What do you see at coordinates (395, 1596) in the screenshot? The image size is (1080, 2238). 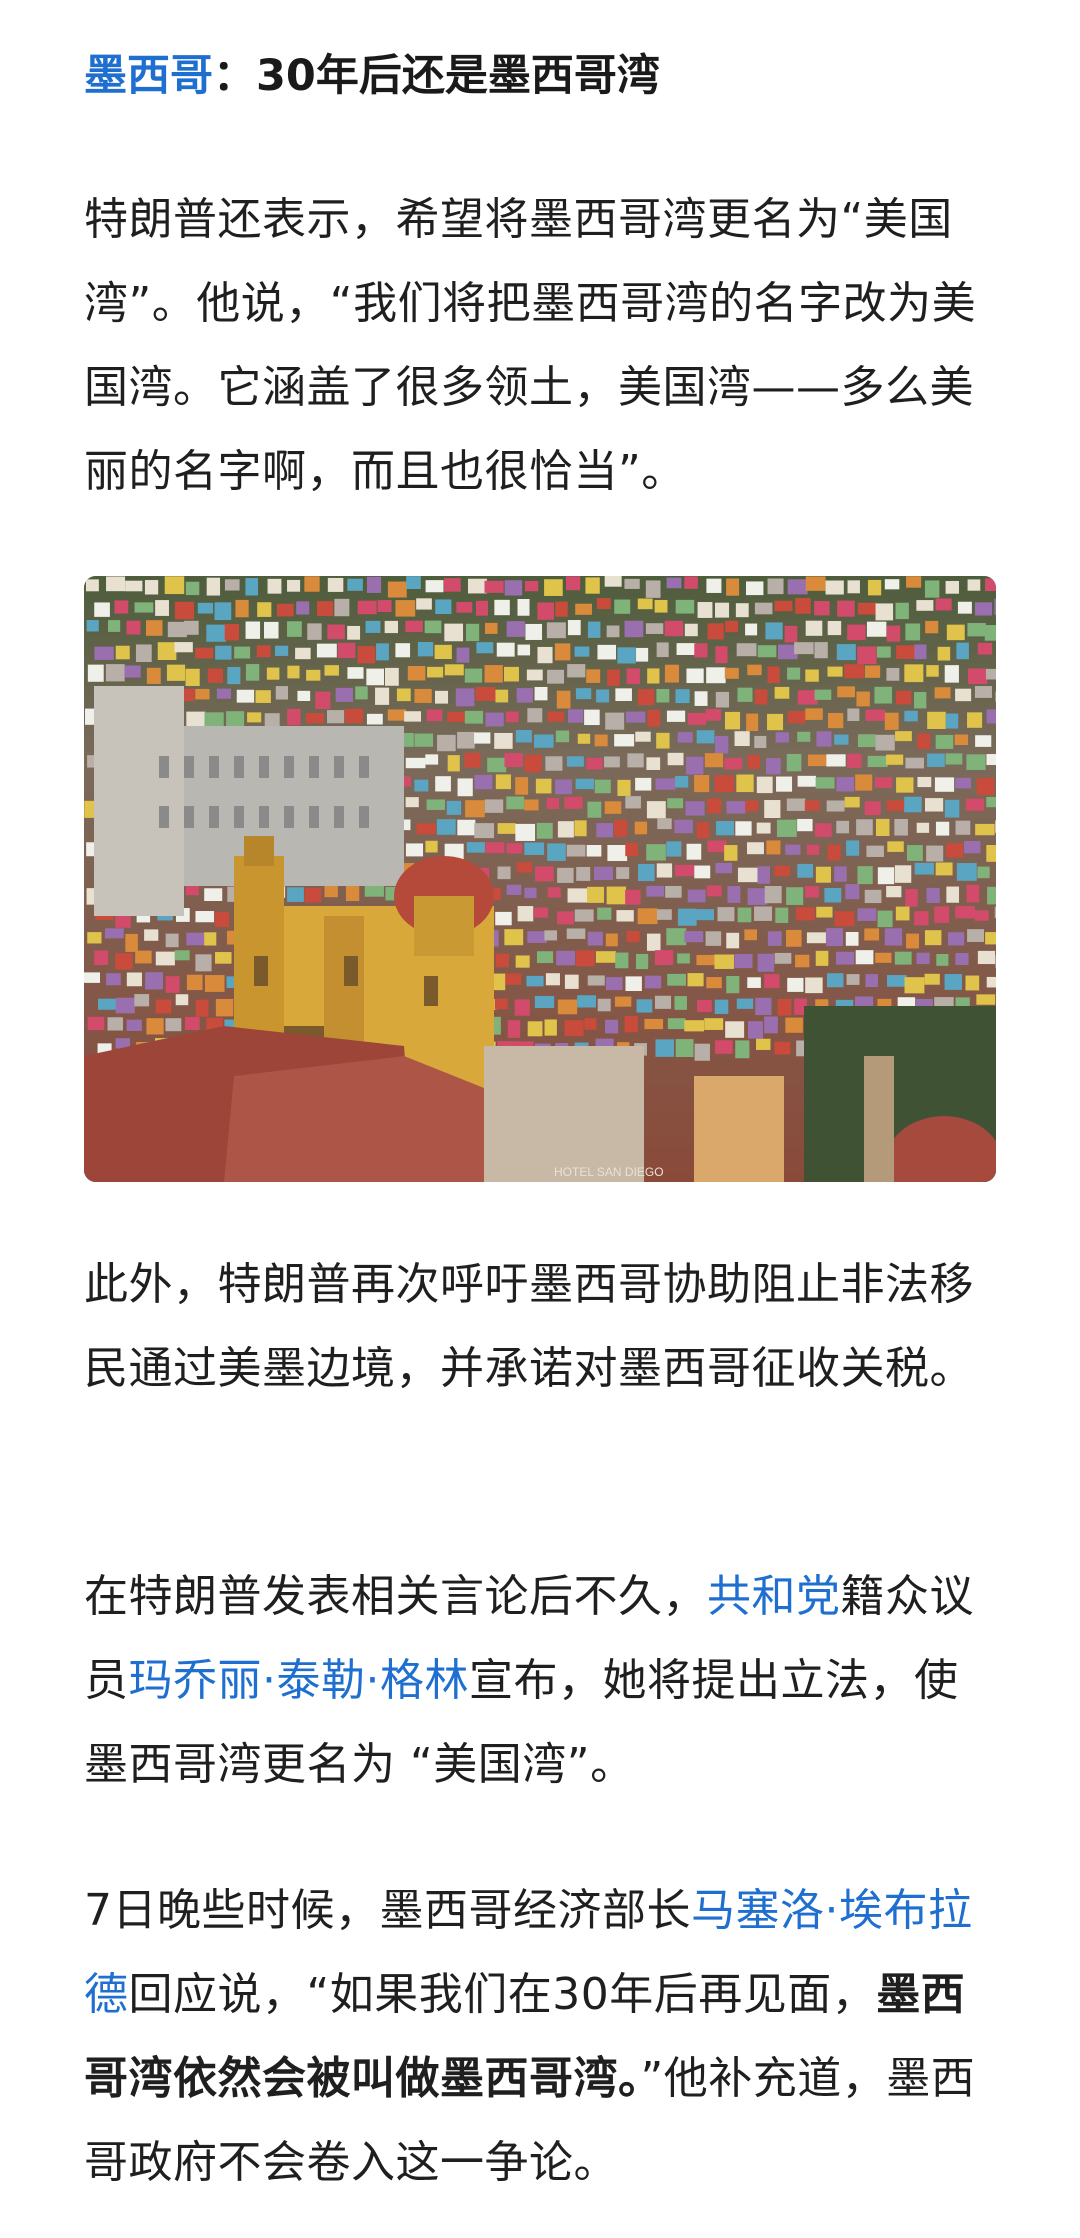 I see `paragraph-3-text-a: 在特朗普发表相关言论后不久，` at bounding box center [395, 1596].